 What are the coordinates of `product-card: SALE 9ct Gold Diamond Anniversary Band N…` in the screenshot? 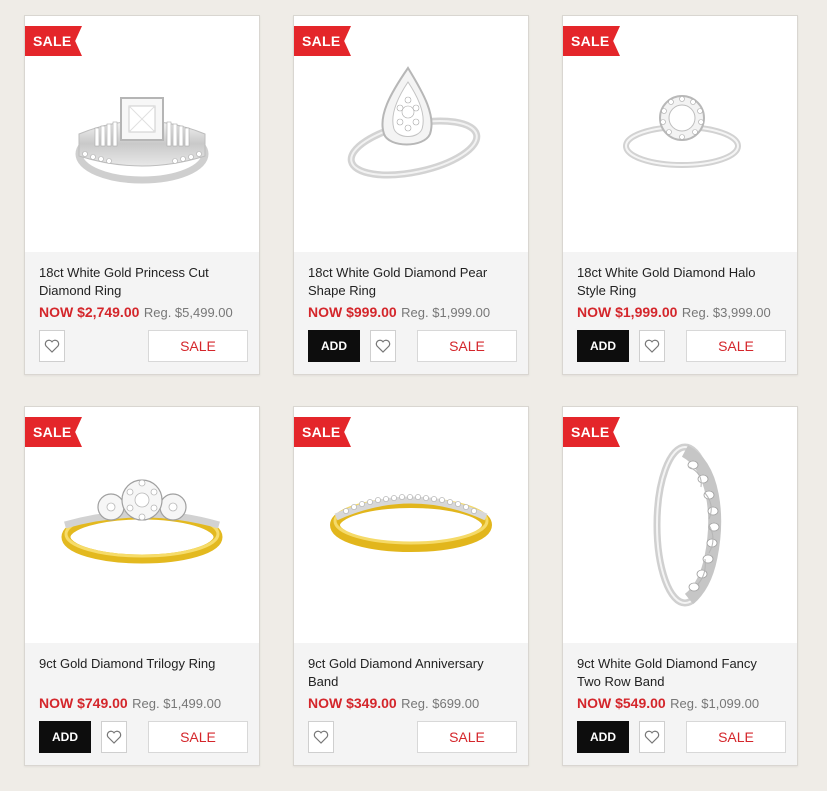 It's located at (411, 586).